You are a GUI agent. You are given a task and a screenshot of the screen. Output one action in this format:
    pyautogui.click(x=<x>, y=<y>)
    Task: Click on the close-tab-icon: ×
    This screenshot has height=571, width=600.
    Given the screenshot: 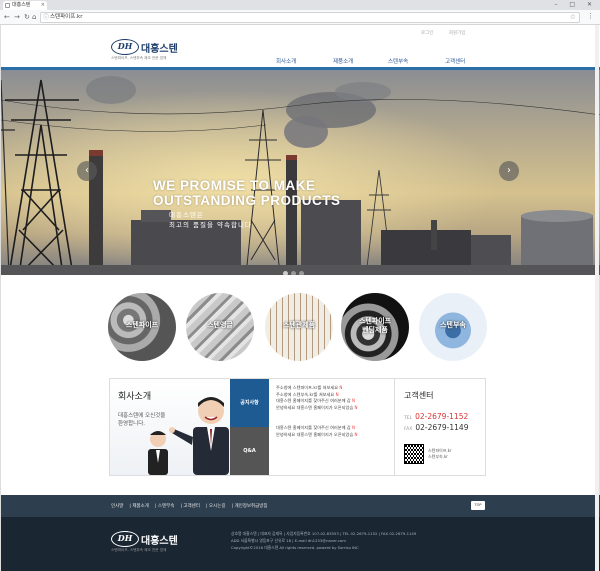 What is the action you would take?
    pyautogui.click(x=43, y=5)
    